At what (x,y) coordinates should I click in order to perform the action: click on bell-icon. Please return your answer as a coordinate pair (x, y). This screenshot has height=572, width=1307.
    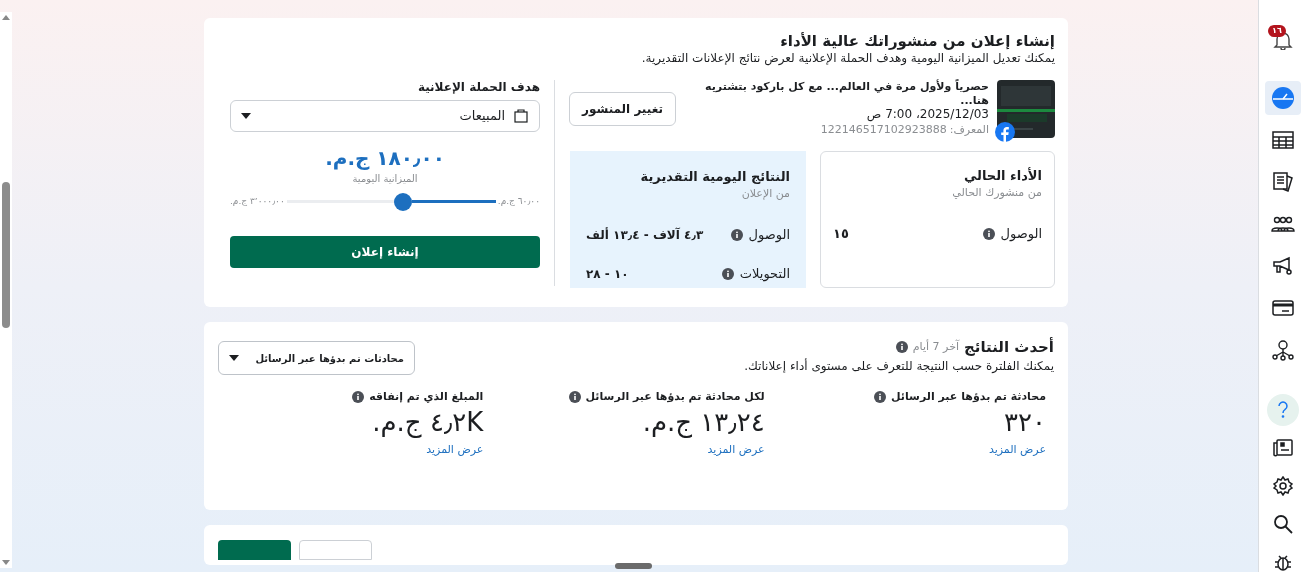
    Looking at the image, I should click on (1283, 40).